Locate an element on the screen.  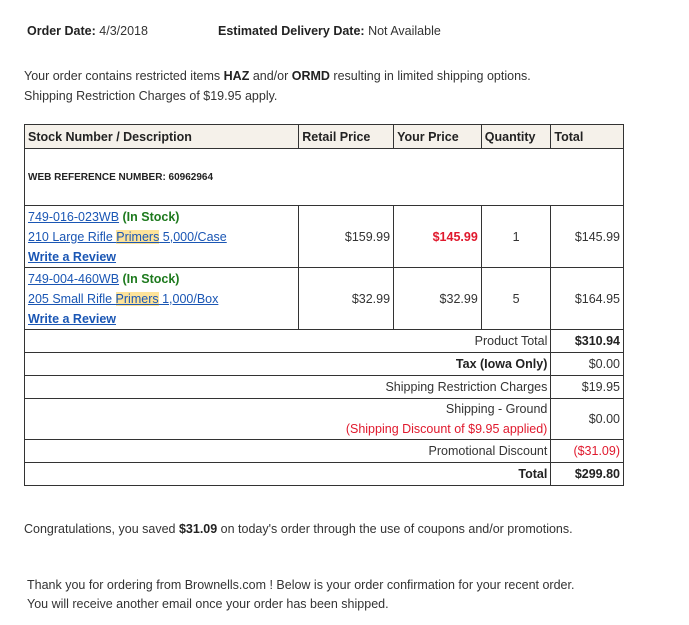
summary-row-shipping-restriction: Shipping Restriction Charges $19.95 is located at coordinates (323, 387).